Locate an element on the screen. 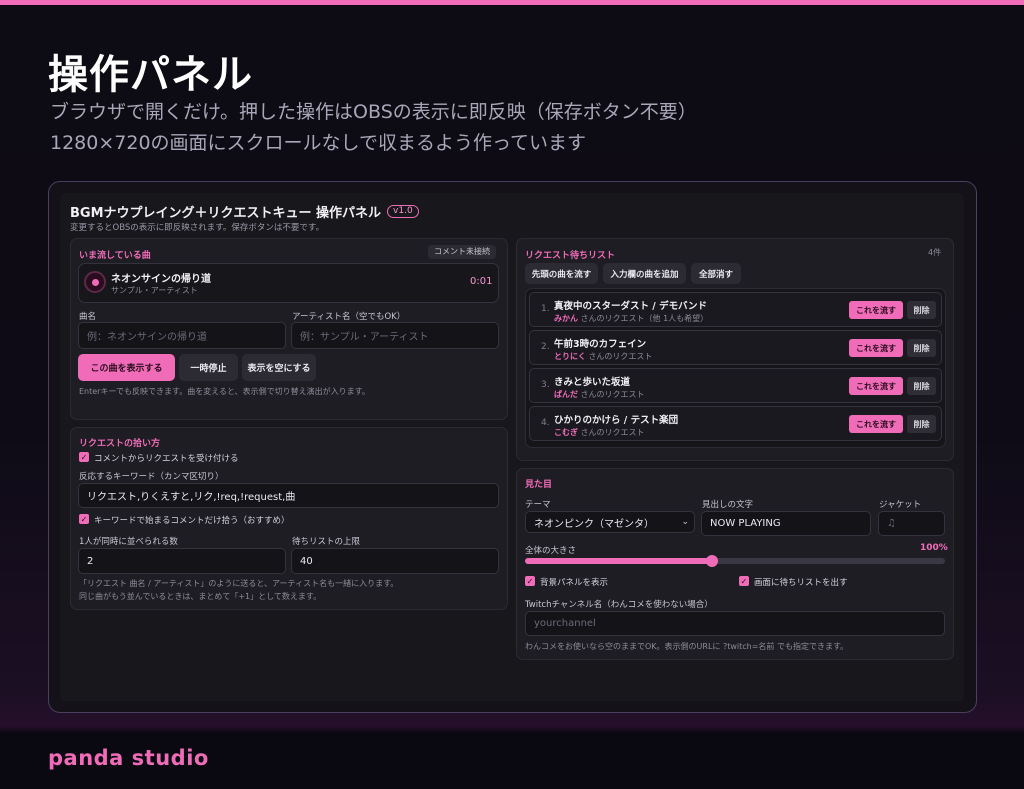 The image size is (1024, 789). queue-item: 2. 午前3時のカフェイン とりにく さんのリクエスト これを流す 削除 is located at coordinates (735, 347).